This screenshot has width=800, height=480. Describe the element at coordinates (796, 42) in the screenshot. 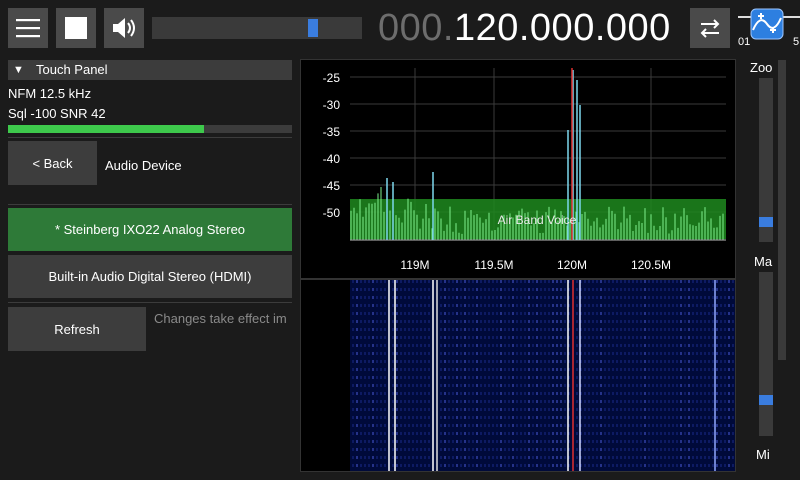

I see `mini-scale-right: 5` at that location.